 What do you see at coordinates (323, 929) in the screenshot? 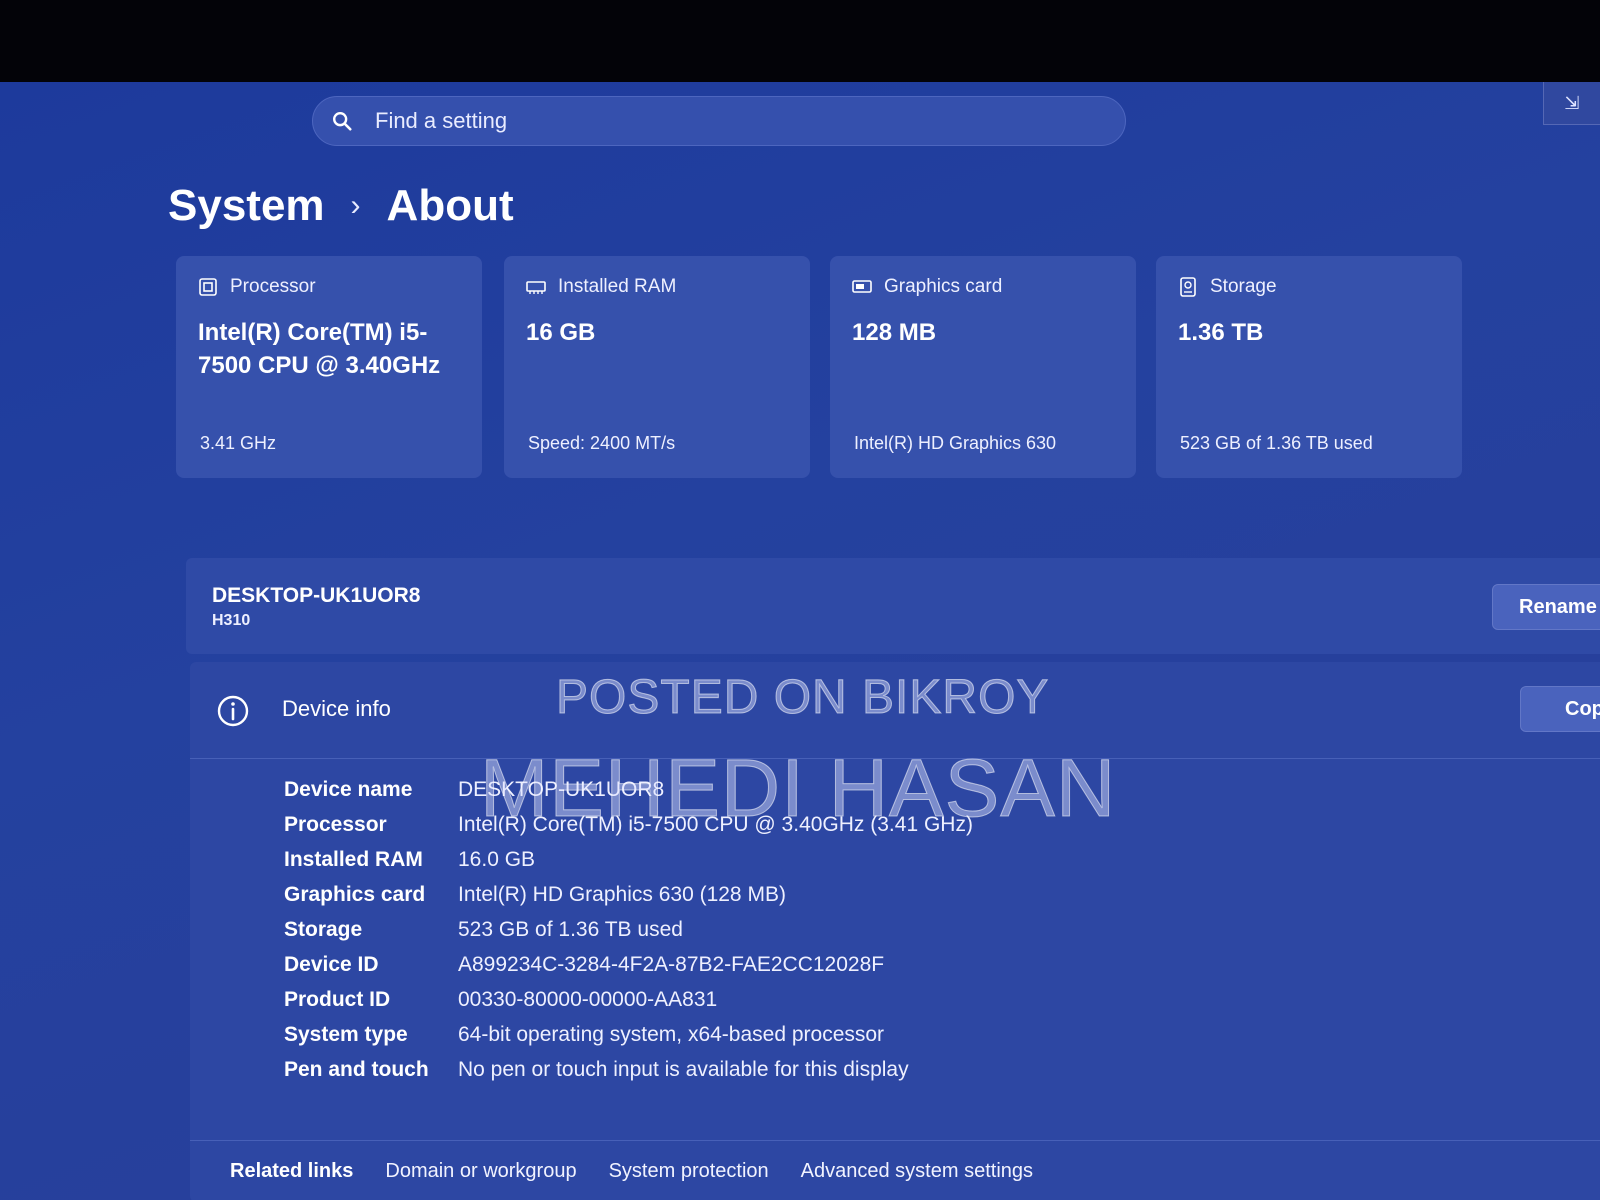
I see `spec-key: Storage` at bounding box center [323, 929].